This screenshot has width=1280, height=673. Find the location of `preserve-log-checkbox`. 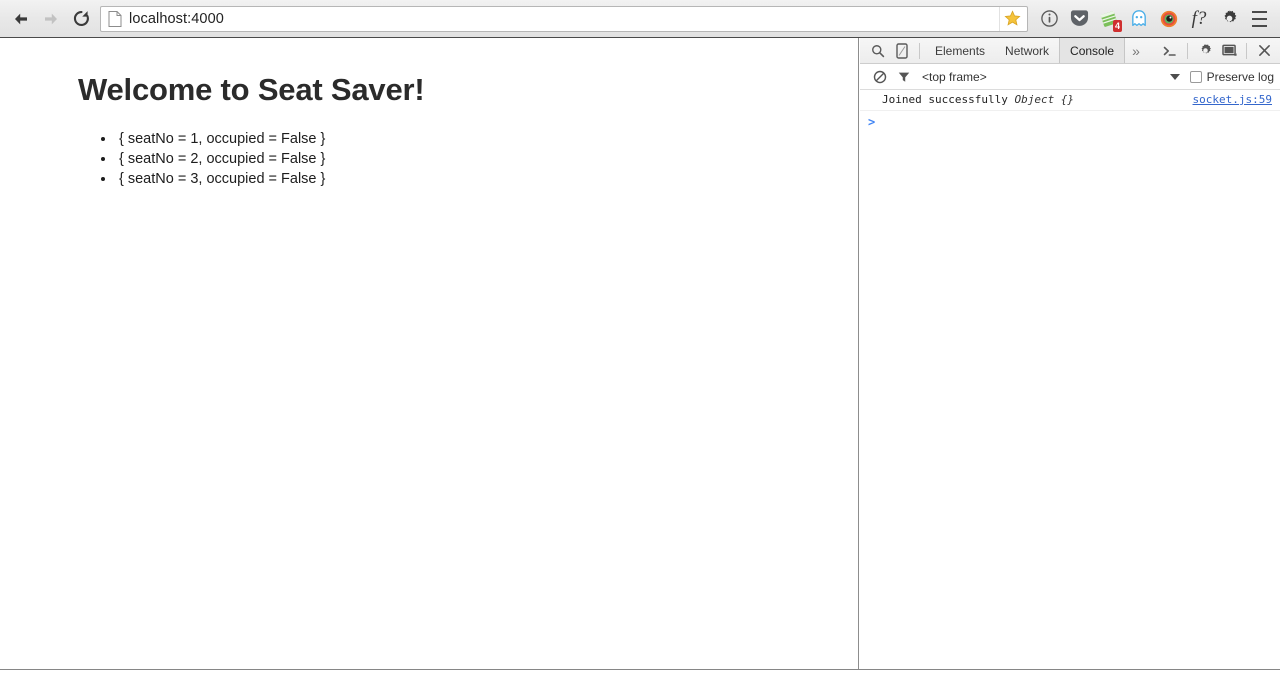

preserve-log-checkbox is located at coordinates (1195, 76).